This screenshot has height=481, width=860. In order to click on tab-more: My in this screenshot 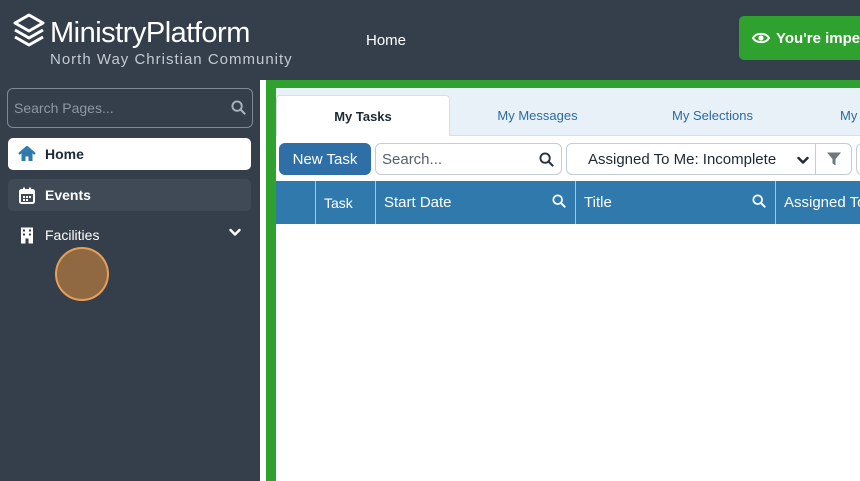, I will do `click(830, 115)`.